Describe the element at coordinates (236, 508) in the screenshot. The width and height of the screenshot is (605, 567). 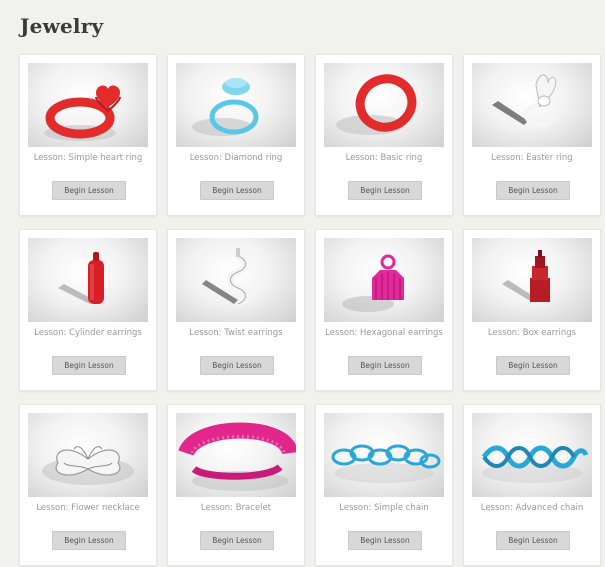
I see `lesson-label: Lesson: Bracelet` at that location.